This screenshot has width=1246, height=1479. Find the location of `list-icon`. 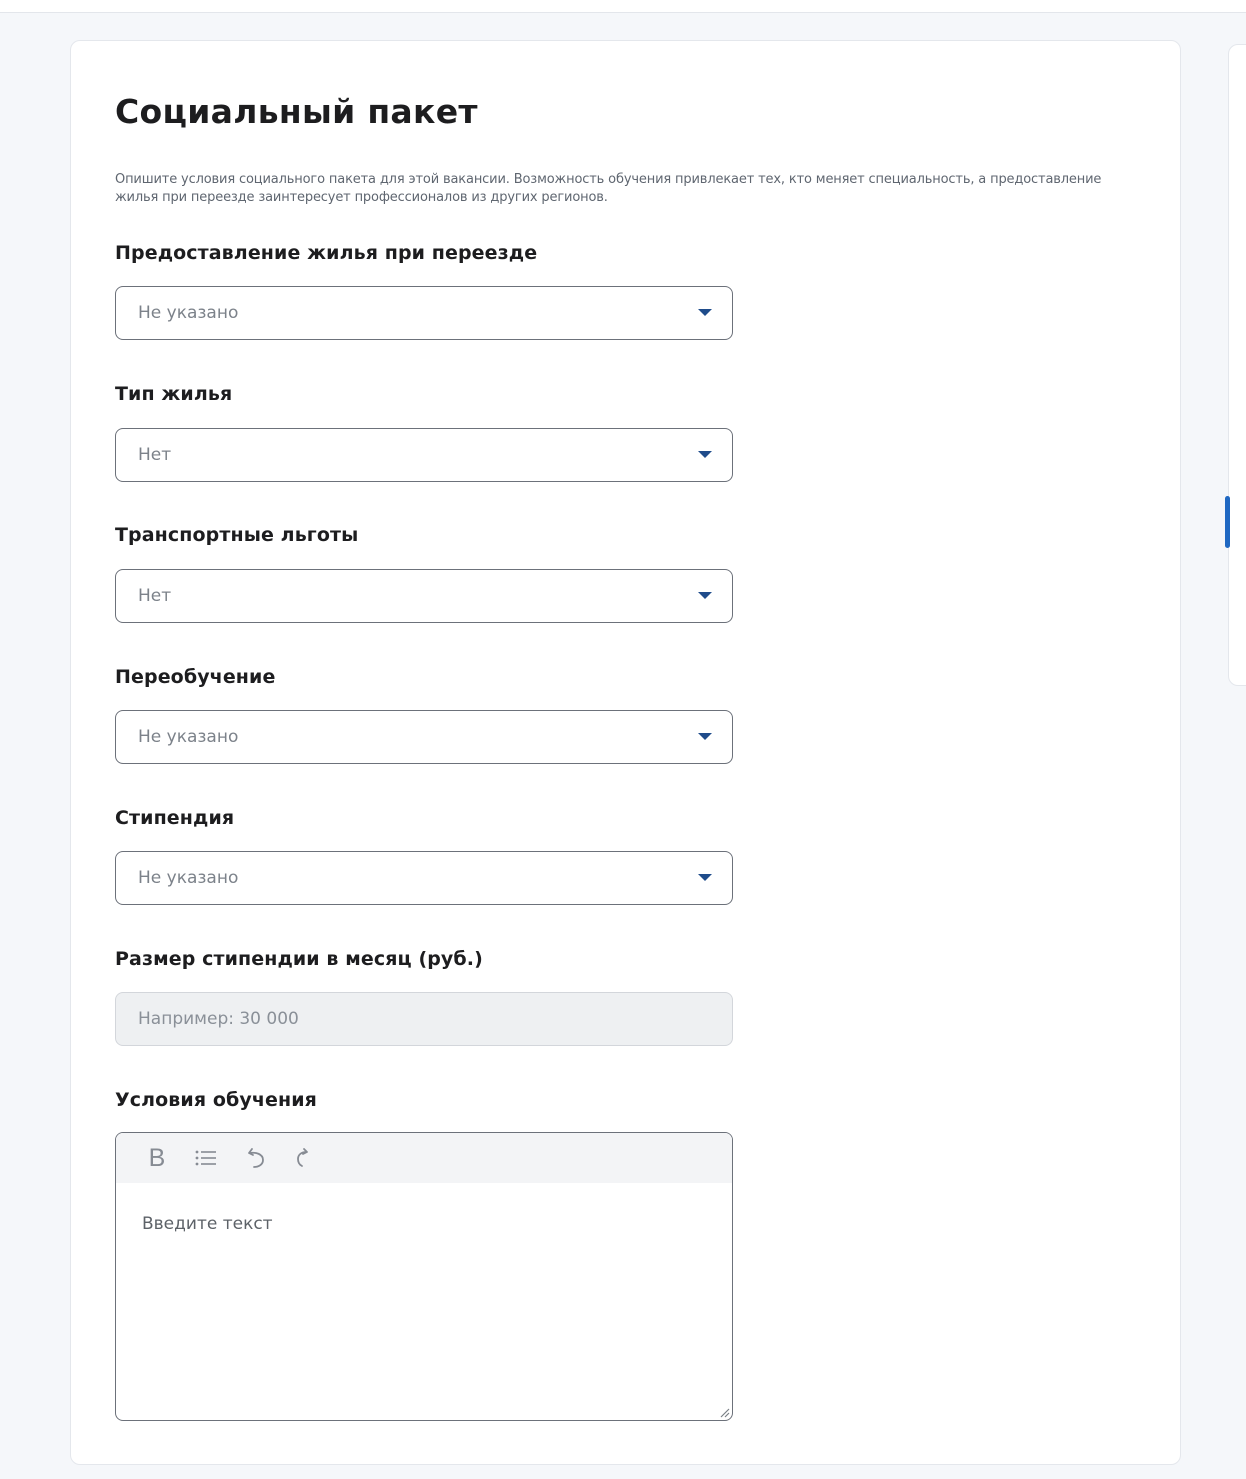

list-icon is located at coordinates (206, 1158).